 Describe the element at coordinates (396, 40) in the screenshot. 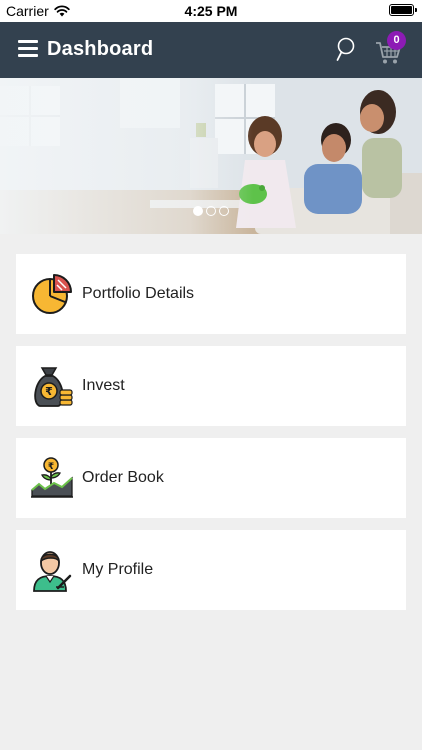

I see `cart-count-badge: 0` at that location.